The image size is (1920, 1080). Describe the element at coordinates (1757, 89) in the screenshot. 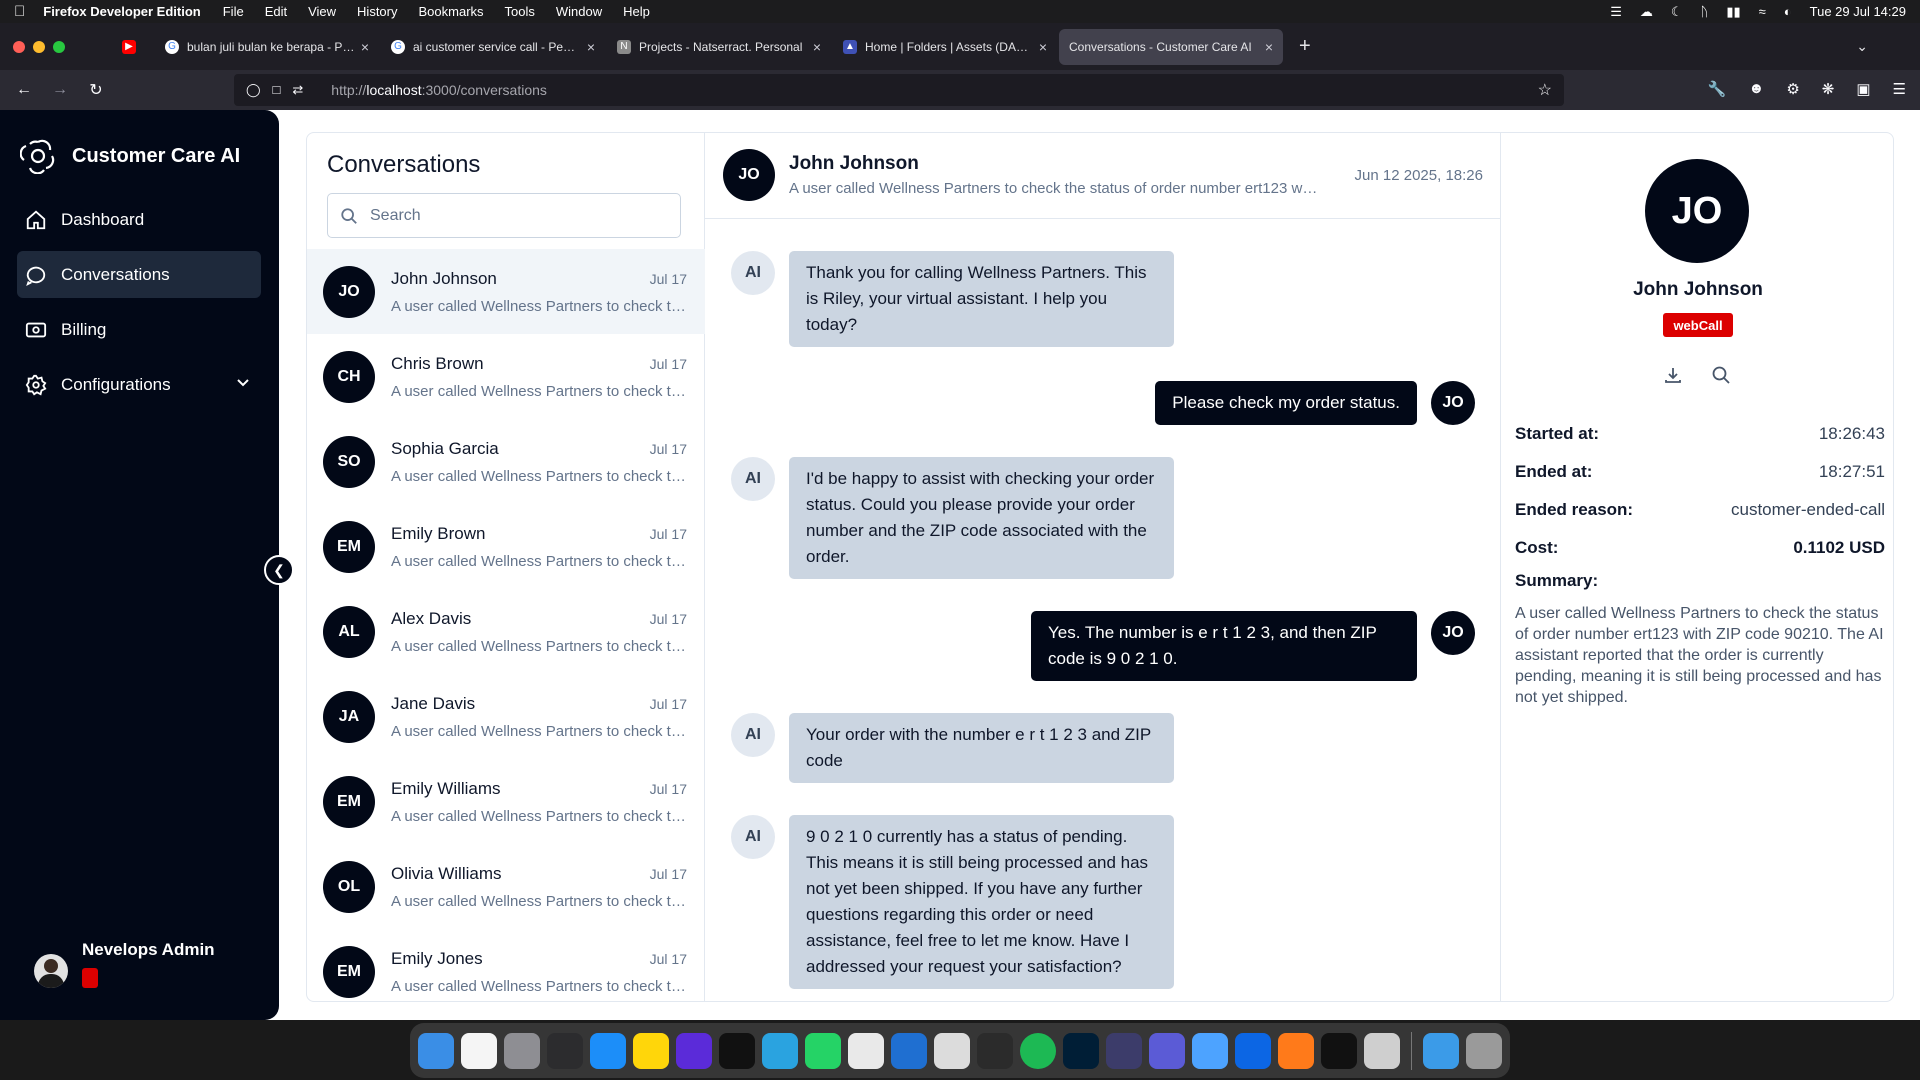

I see `account-icon: ☻` at that location.